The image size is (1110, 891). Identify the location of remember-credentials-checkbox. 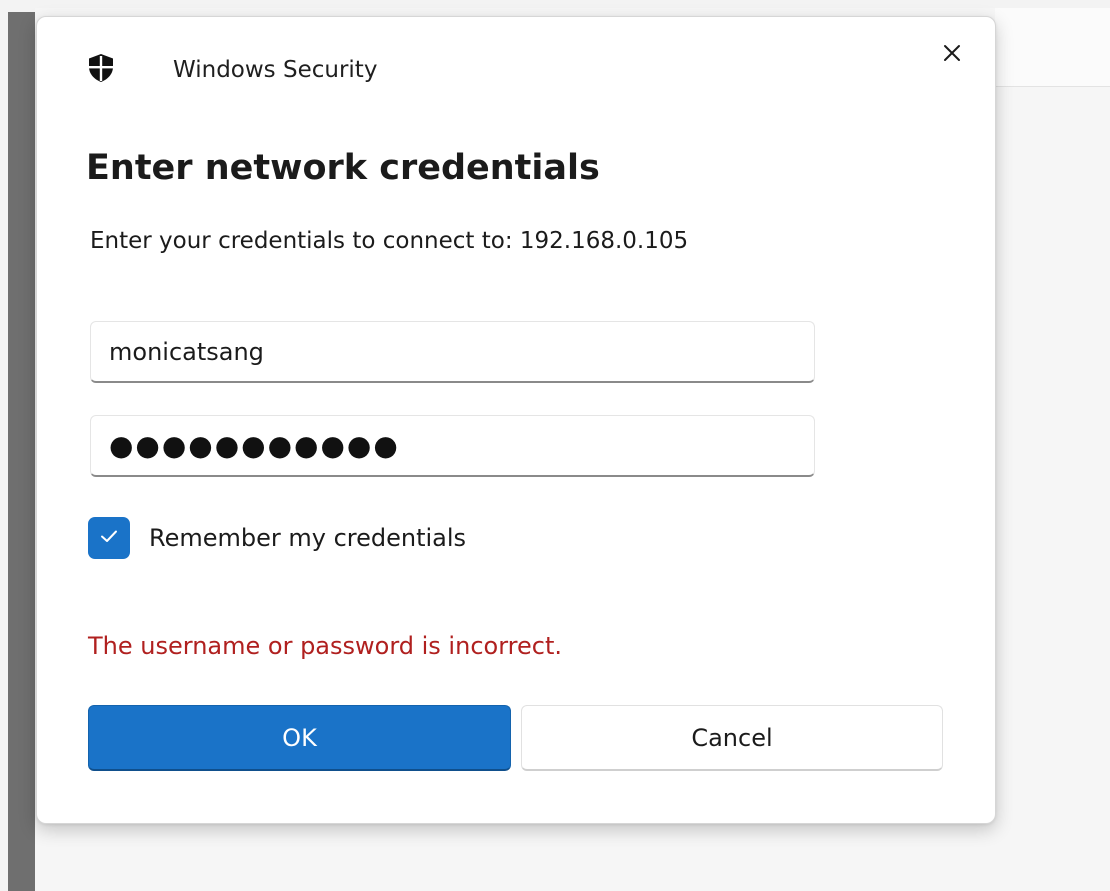
(109, 538).